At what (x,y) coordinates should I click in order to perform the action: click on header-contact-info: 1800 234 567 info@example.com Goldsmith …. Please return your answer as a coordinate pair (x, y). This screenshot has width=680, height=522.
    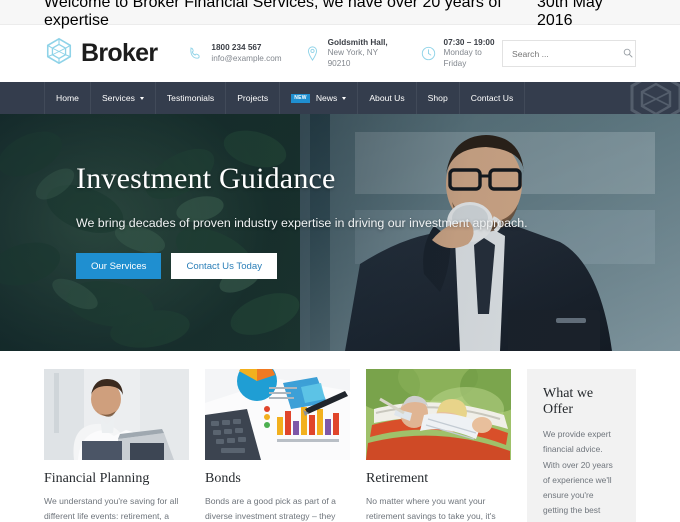
    Looking at the image, I should click on (344, 53).